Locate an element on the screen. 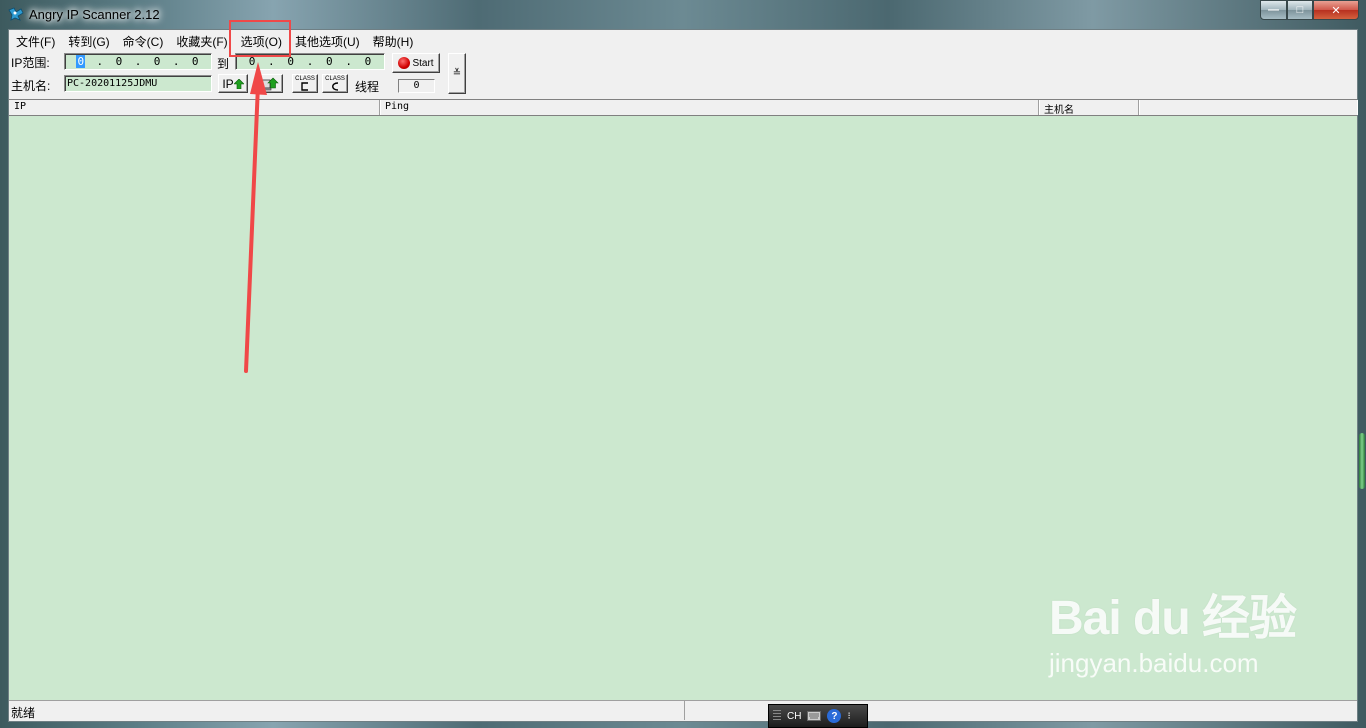  watermark-logo: Bai du 经验 is located at coordinates (1172, 618).